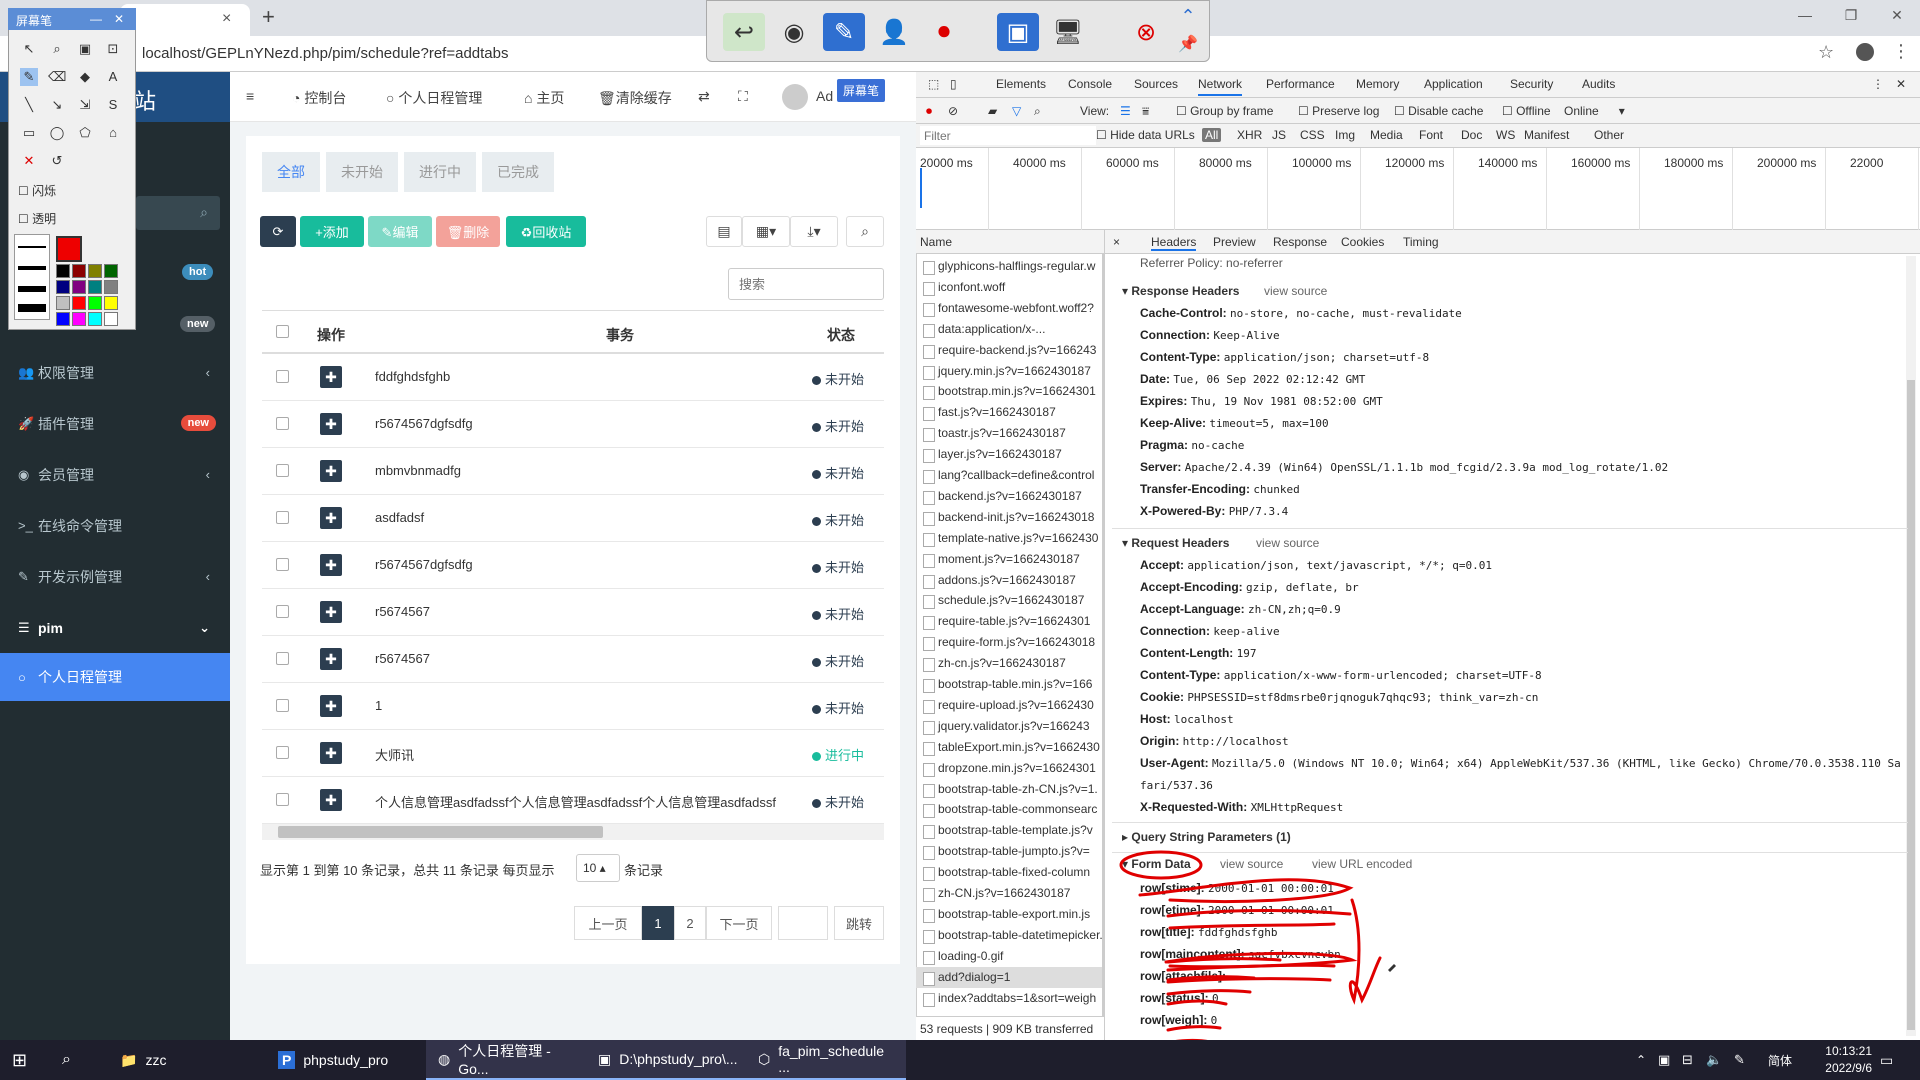 Image resolution: width=1920 pixels, height=1080 pixels. What do you see at coordinates (1687, 1060) in the screenshot?
I see `network-icon: ⊟` at bounding box center [1687, 1060].